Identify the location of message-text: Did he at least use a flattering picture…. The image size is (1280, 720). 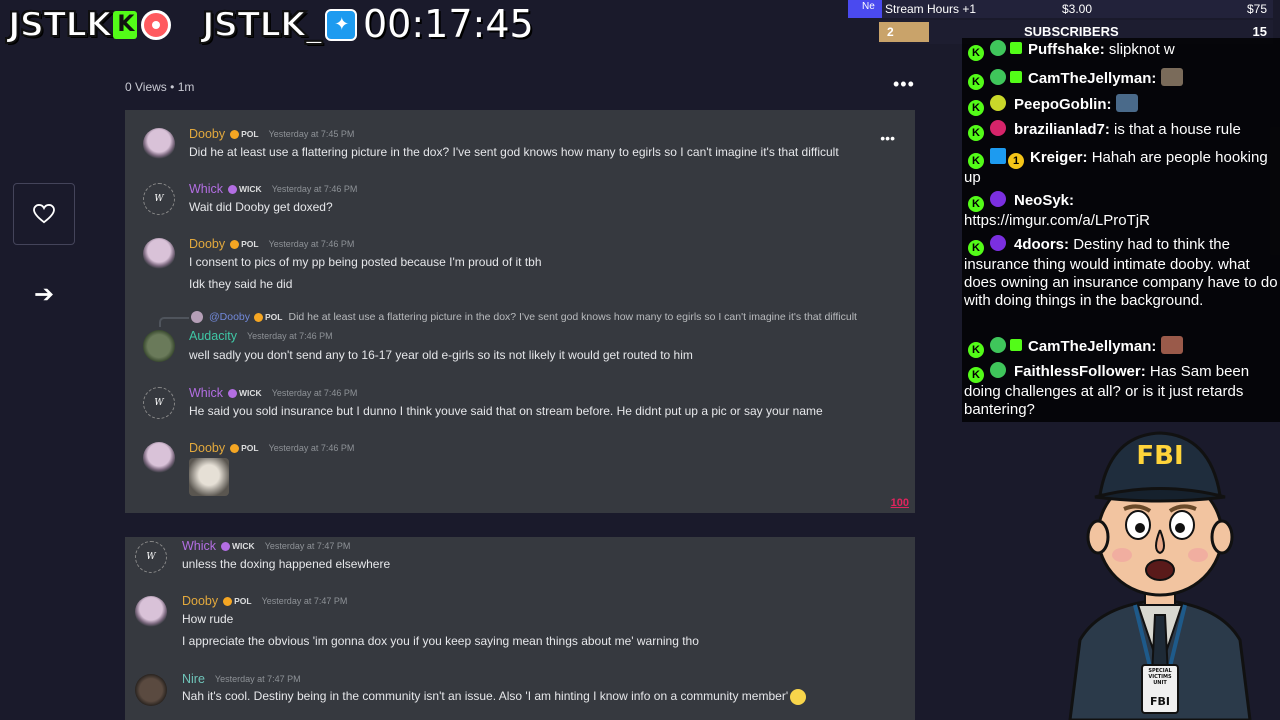
(514, 152).